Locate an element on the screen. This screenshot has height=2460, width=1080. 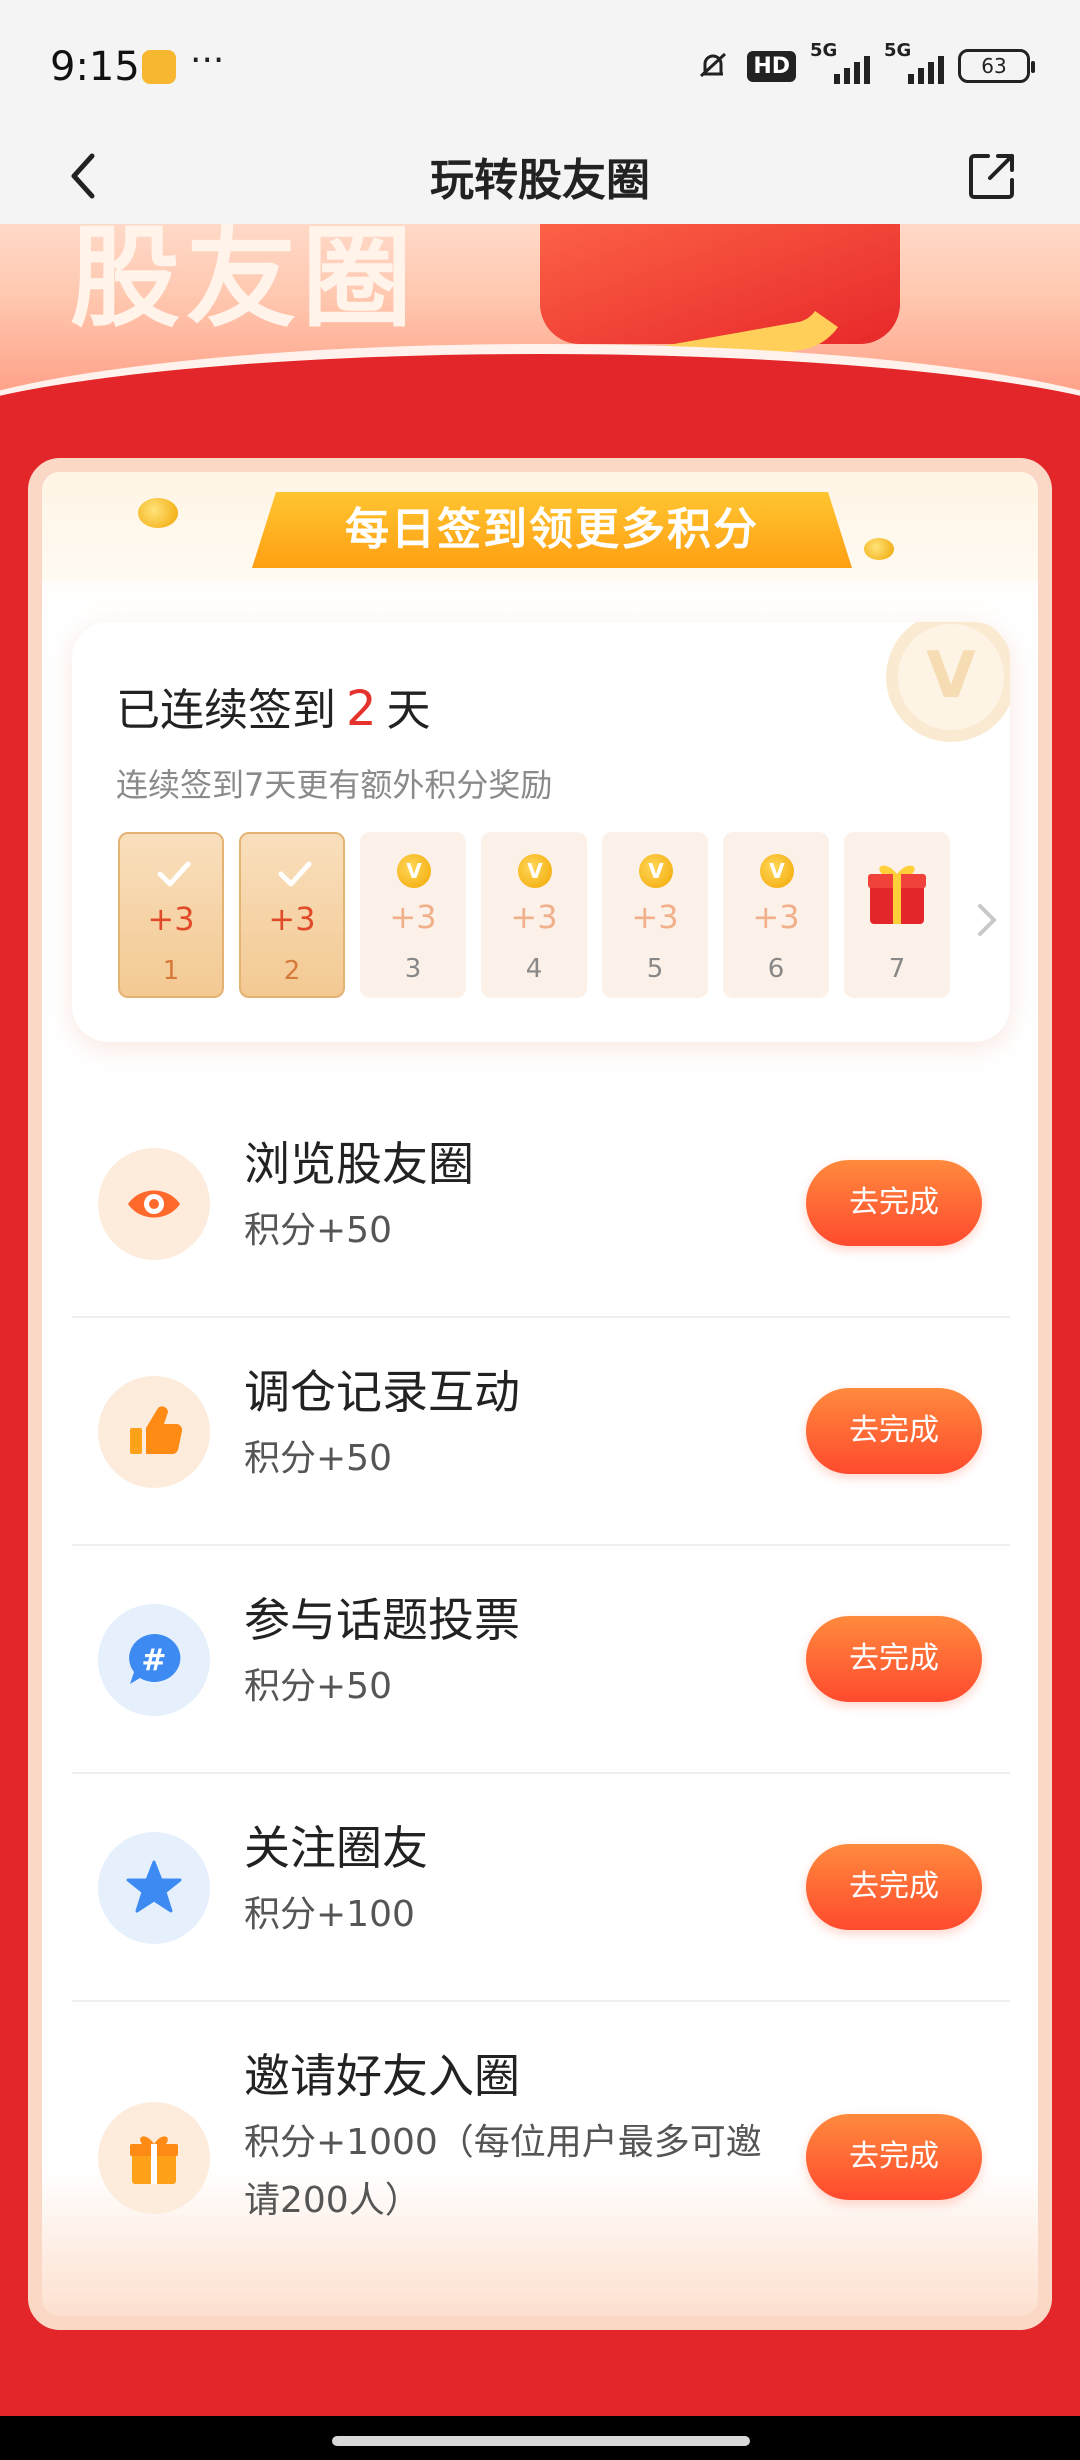
card-header: 每日签到领更多积分 is located at coordinates (540, 527).